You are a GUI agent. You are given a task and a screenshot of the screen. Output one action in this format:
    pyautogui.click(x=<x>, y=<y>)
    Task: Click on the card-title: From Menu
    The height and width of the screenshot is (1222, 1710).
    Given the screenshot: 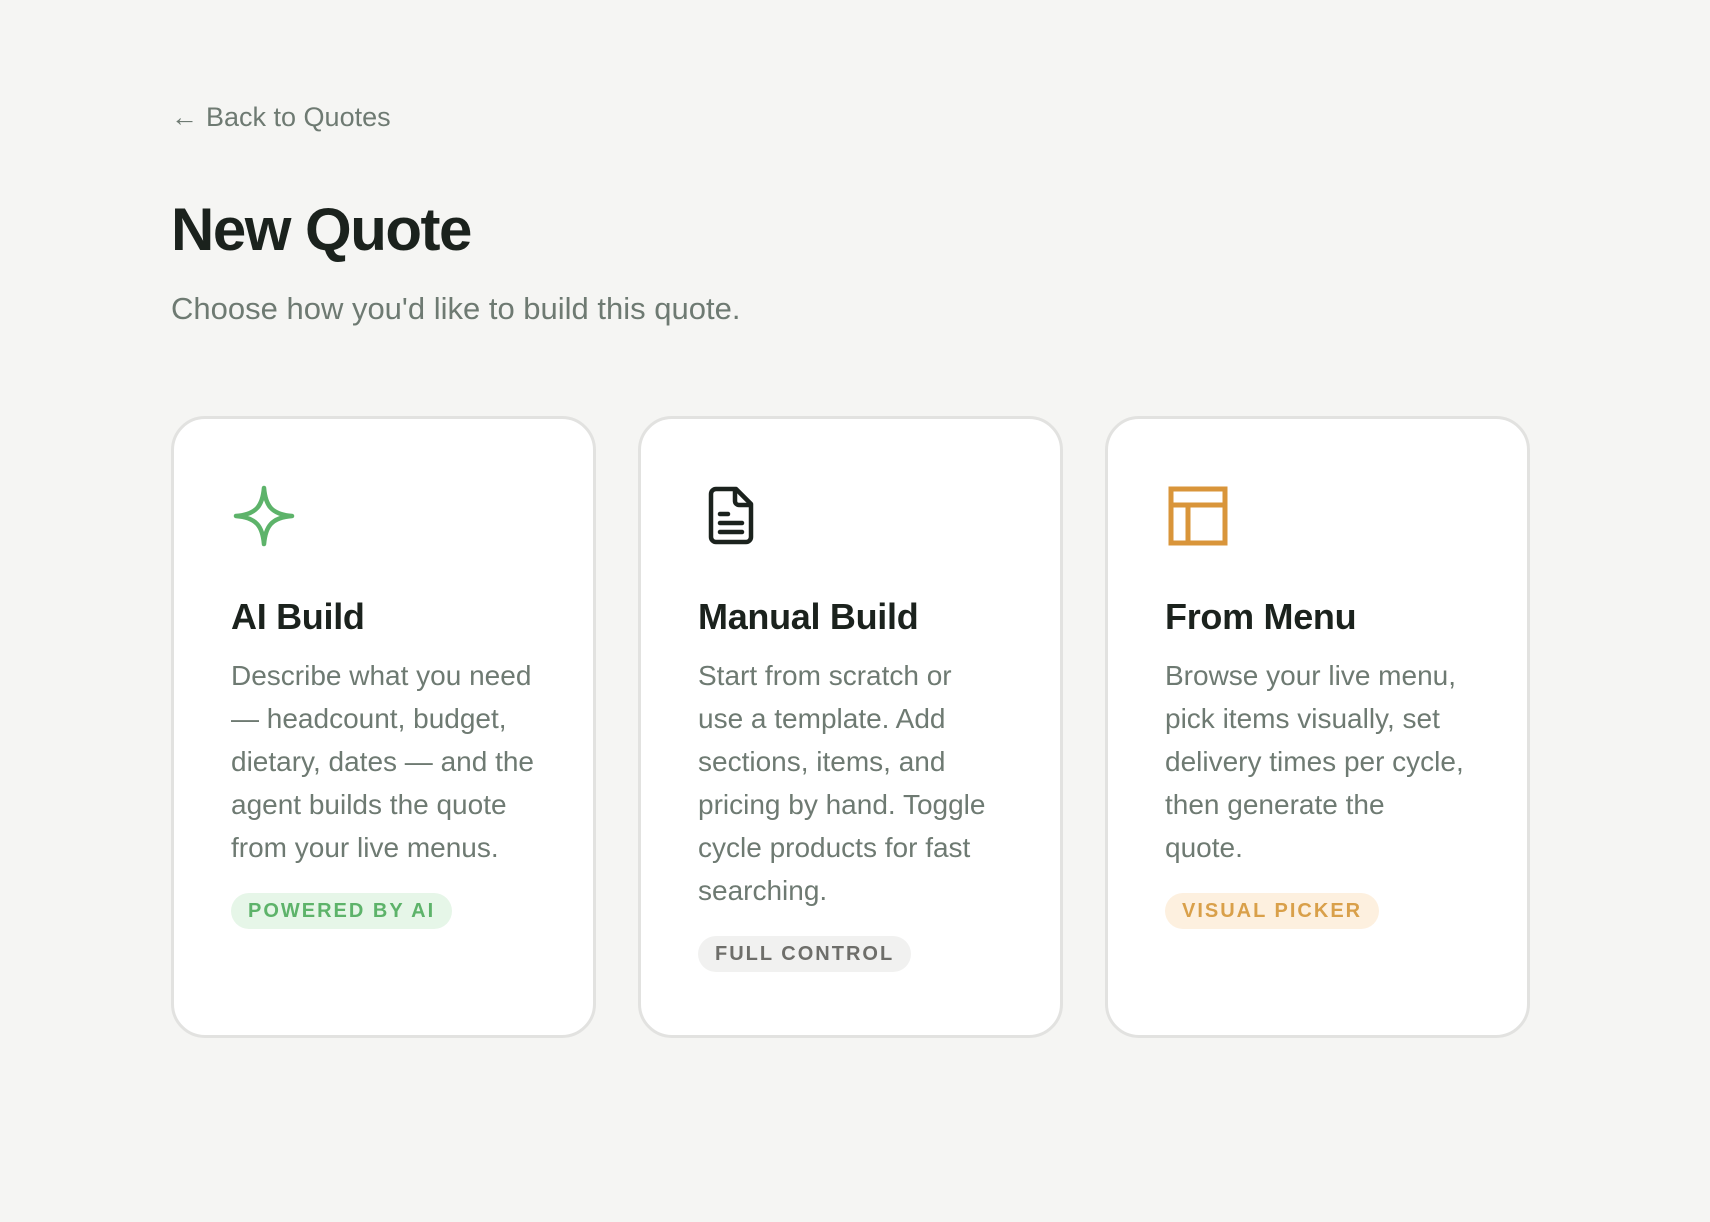 What is the action you would take?
    pyautogui.click(x=1261, y=616)
    